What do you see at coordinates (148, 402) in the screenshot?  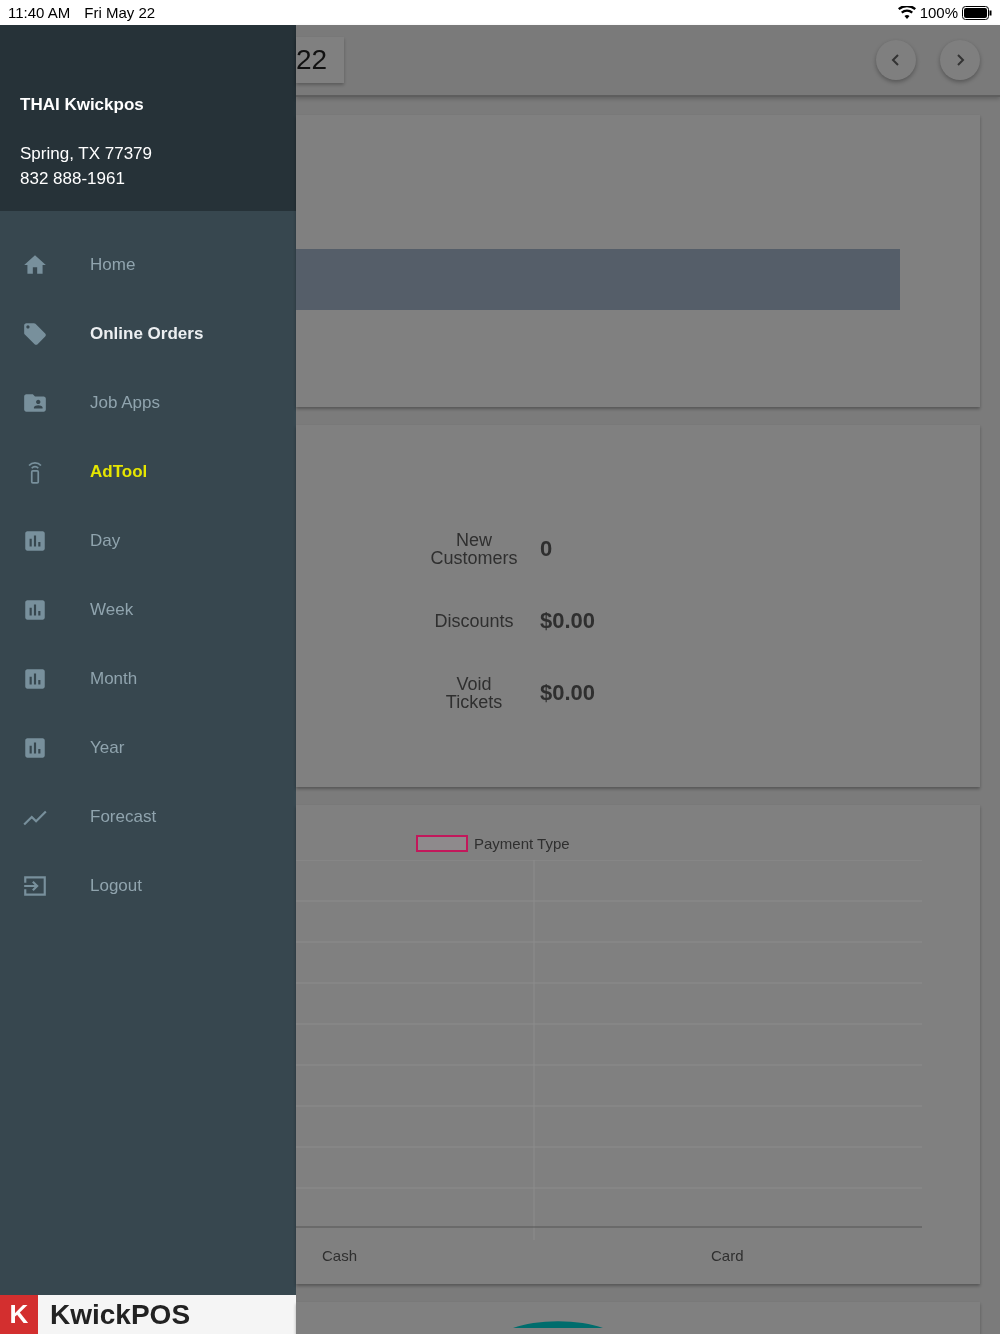 I see `menu-item: Job Apps` at bounding box center [148, 402].